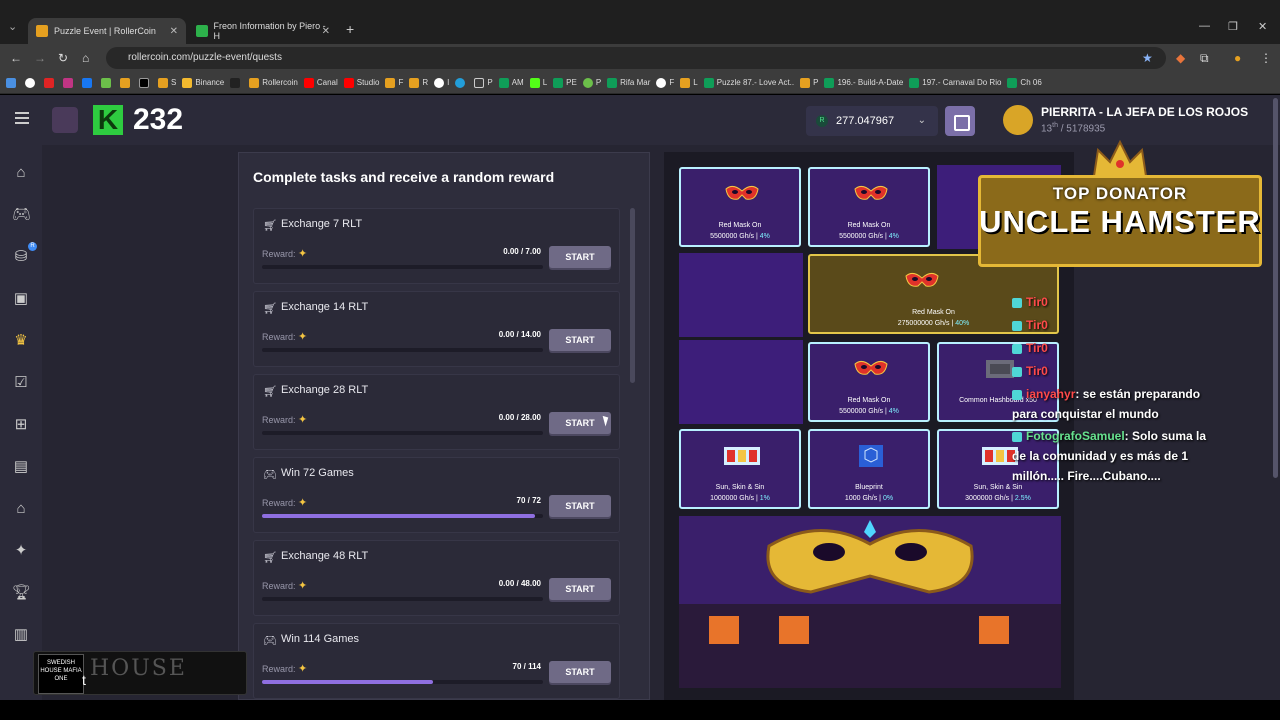 This screenshot has width=1280, height=720. I want to click on gamepad-icon: 🎮︎, so click(21, 215).